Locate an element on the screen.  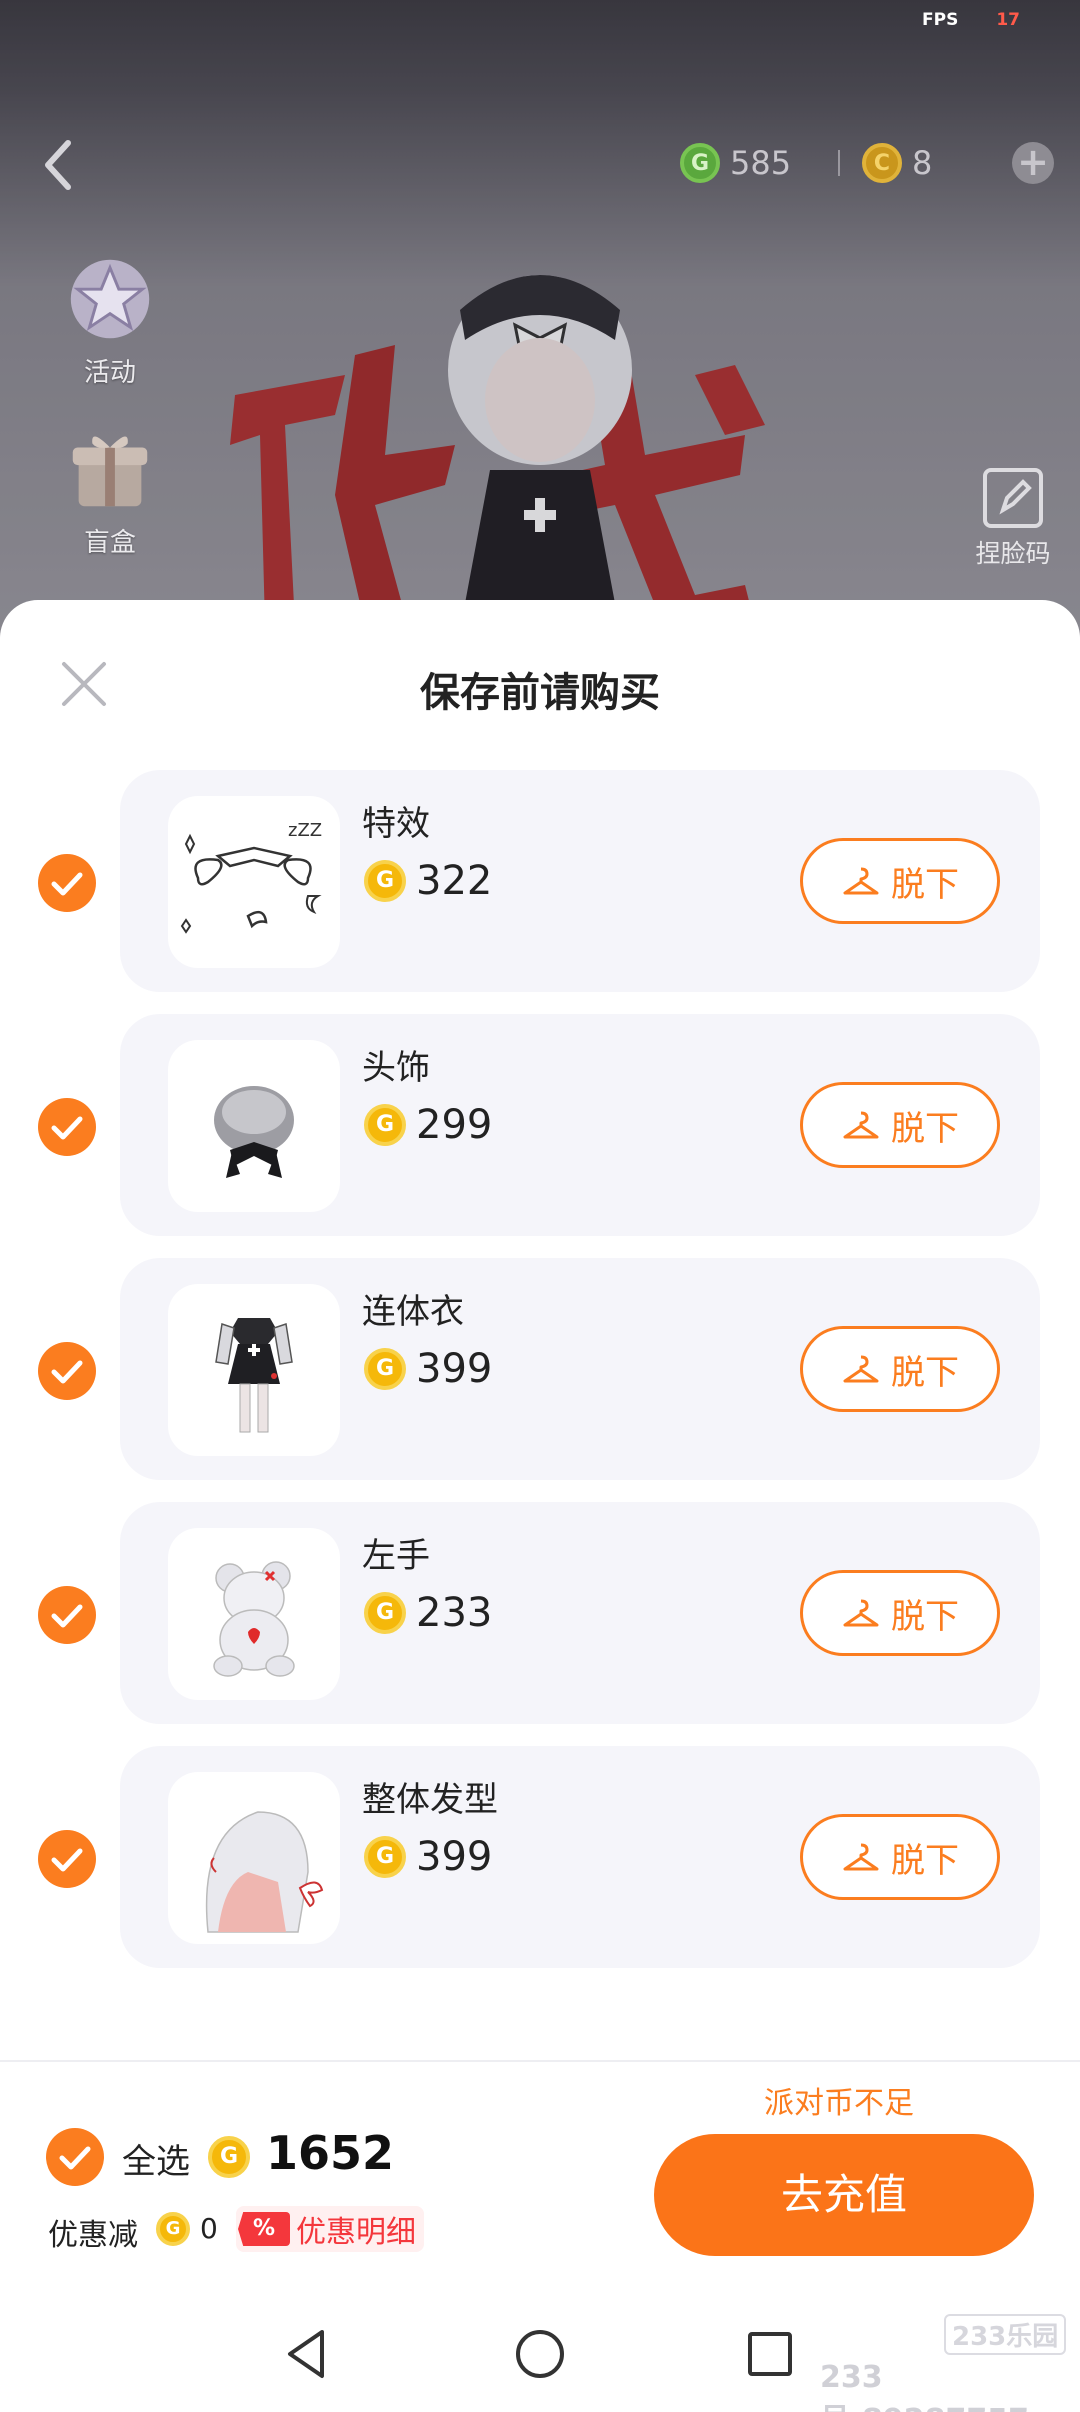
discount-detail-label: 优惠明细 is located at coordinates (356, 2232).